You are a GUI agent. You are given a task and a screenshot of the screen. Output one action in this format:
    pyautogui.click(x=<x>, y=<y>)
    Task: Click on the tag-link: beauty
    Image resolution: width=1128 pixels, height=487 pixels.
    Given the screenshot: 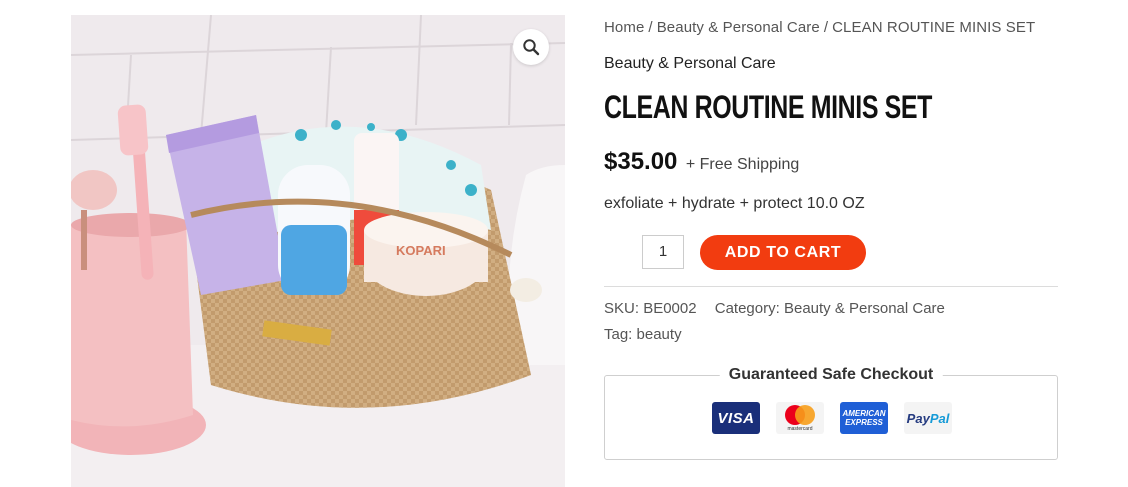 What is the action you would take?
    pyautogui.click(x=659, y=334)
    